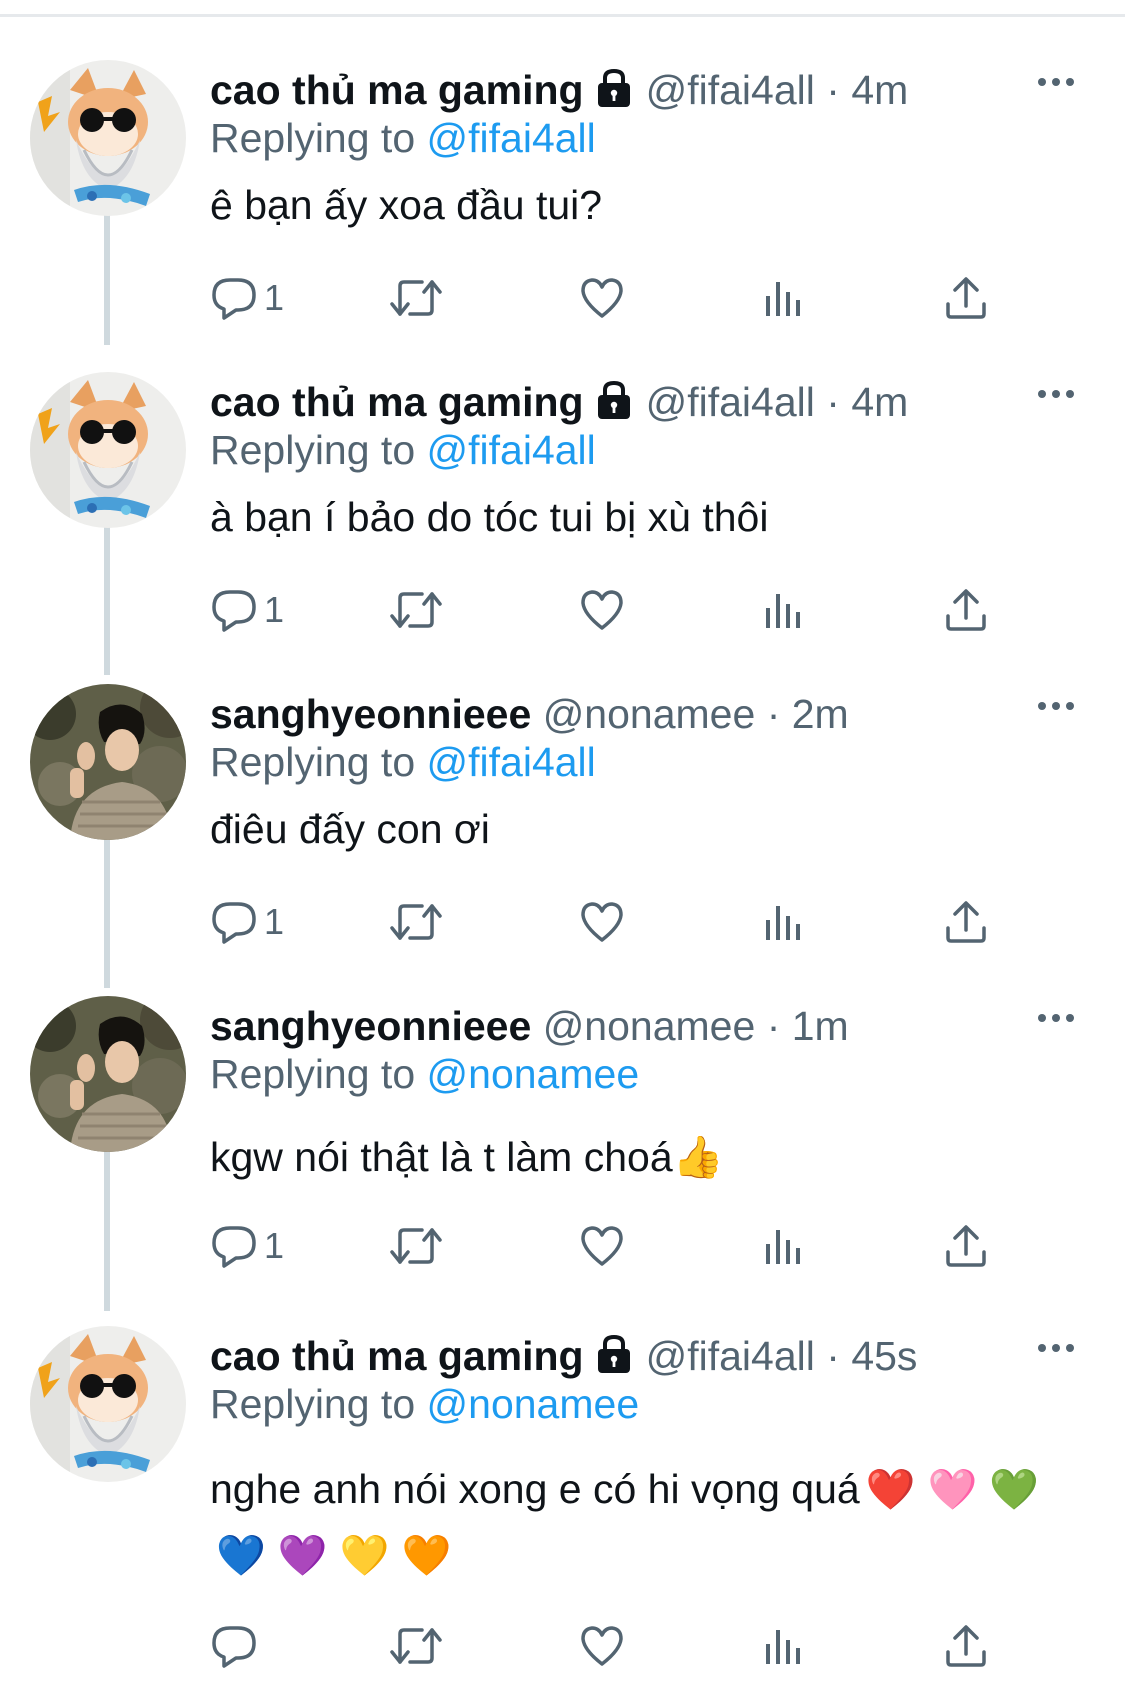  I want to click on thumbs-up-emoji: 👍, so click(698, 1157).